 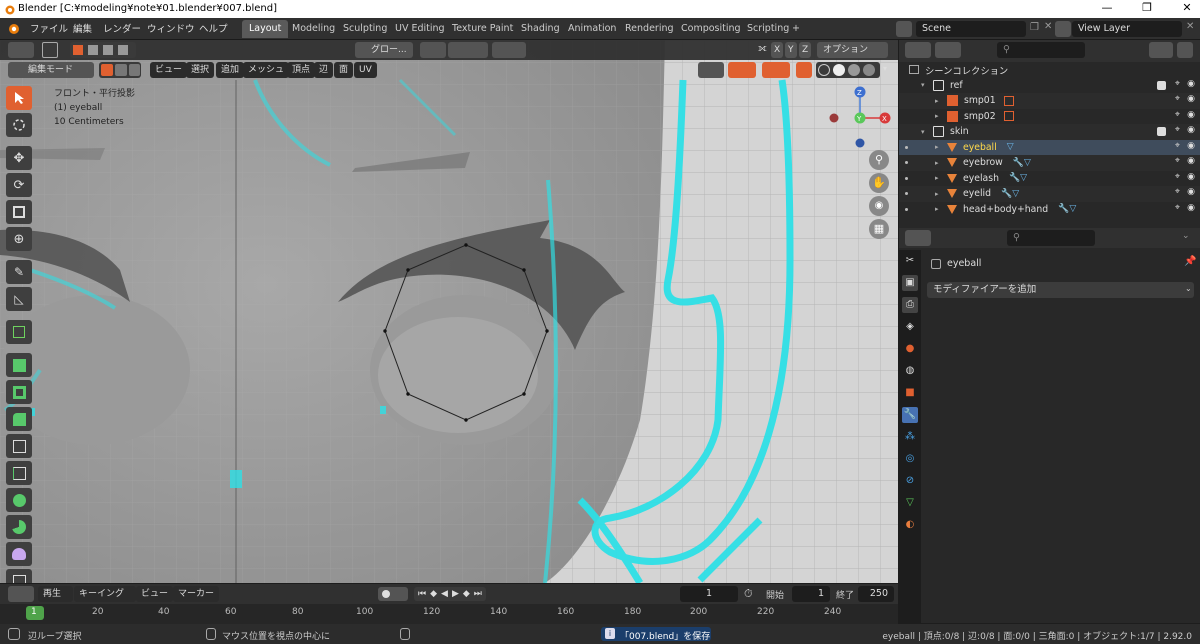 I want to click on particles-tab-icon: ⁂, so click(x=910, y=437).